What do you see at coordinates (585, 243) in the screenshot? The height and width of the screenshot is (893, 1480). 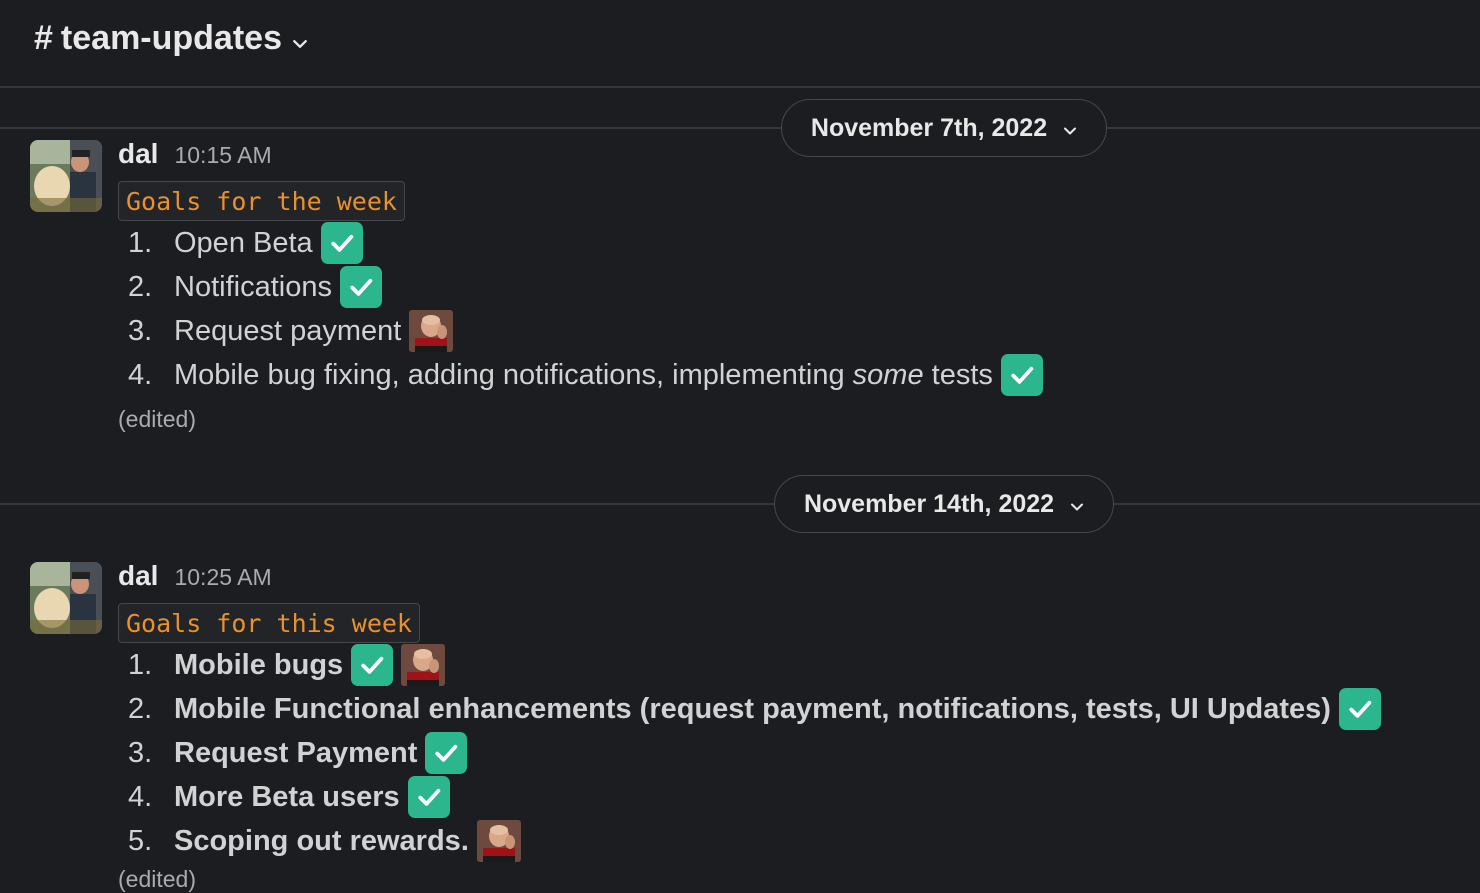 I see `list-item: 1. Open Beta` at bounding box center [585, 243].